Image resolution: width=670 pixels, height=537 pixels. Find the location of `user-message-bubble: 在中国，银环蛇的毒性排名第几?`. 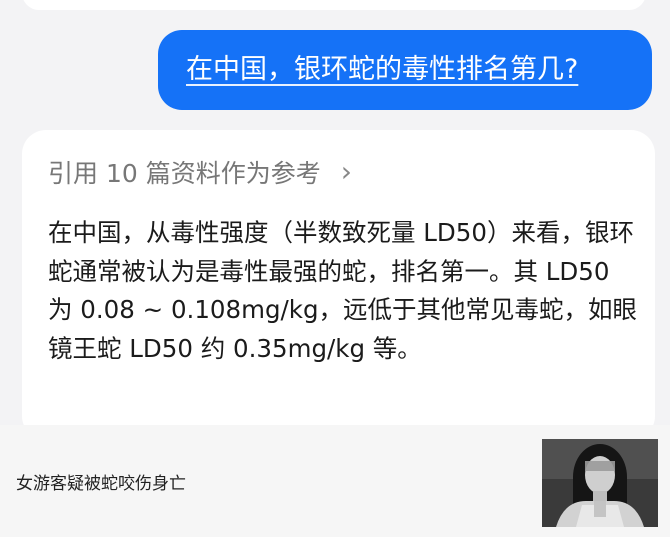

user-message-bubble: 在中国，银环蛇的毒性排名第几? is located at coordinates (405, 70).